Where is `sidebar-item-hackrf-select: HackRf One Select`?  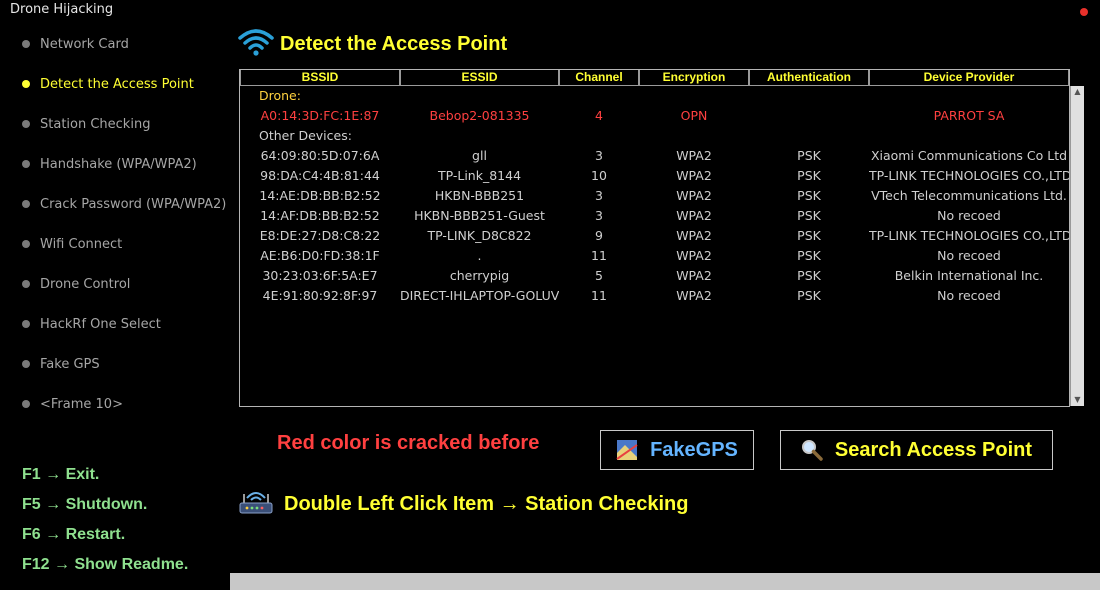 sidebar-item-hackrf-select: HackRf One Select is located at coordinates (91, 324).